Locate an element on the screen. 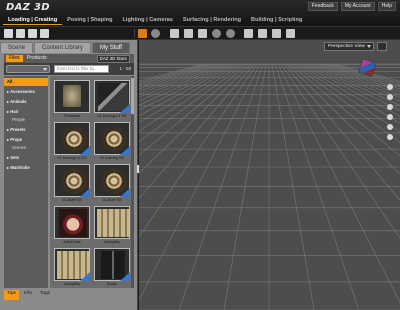 The image size is (400, 310). scrollbar-thumb is located at coordinates (132, 96).